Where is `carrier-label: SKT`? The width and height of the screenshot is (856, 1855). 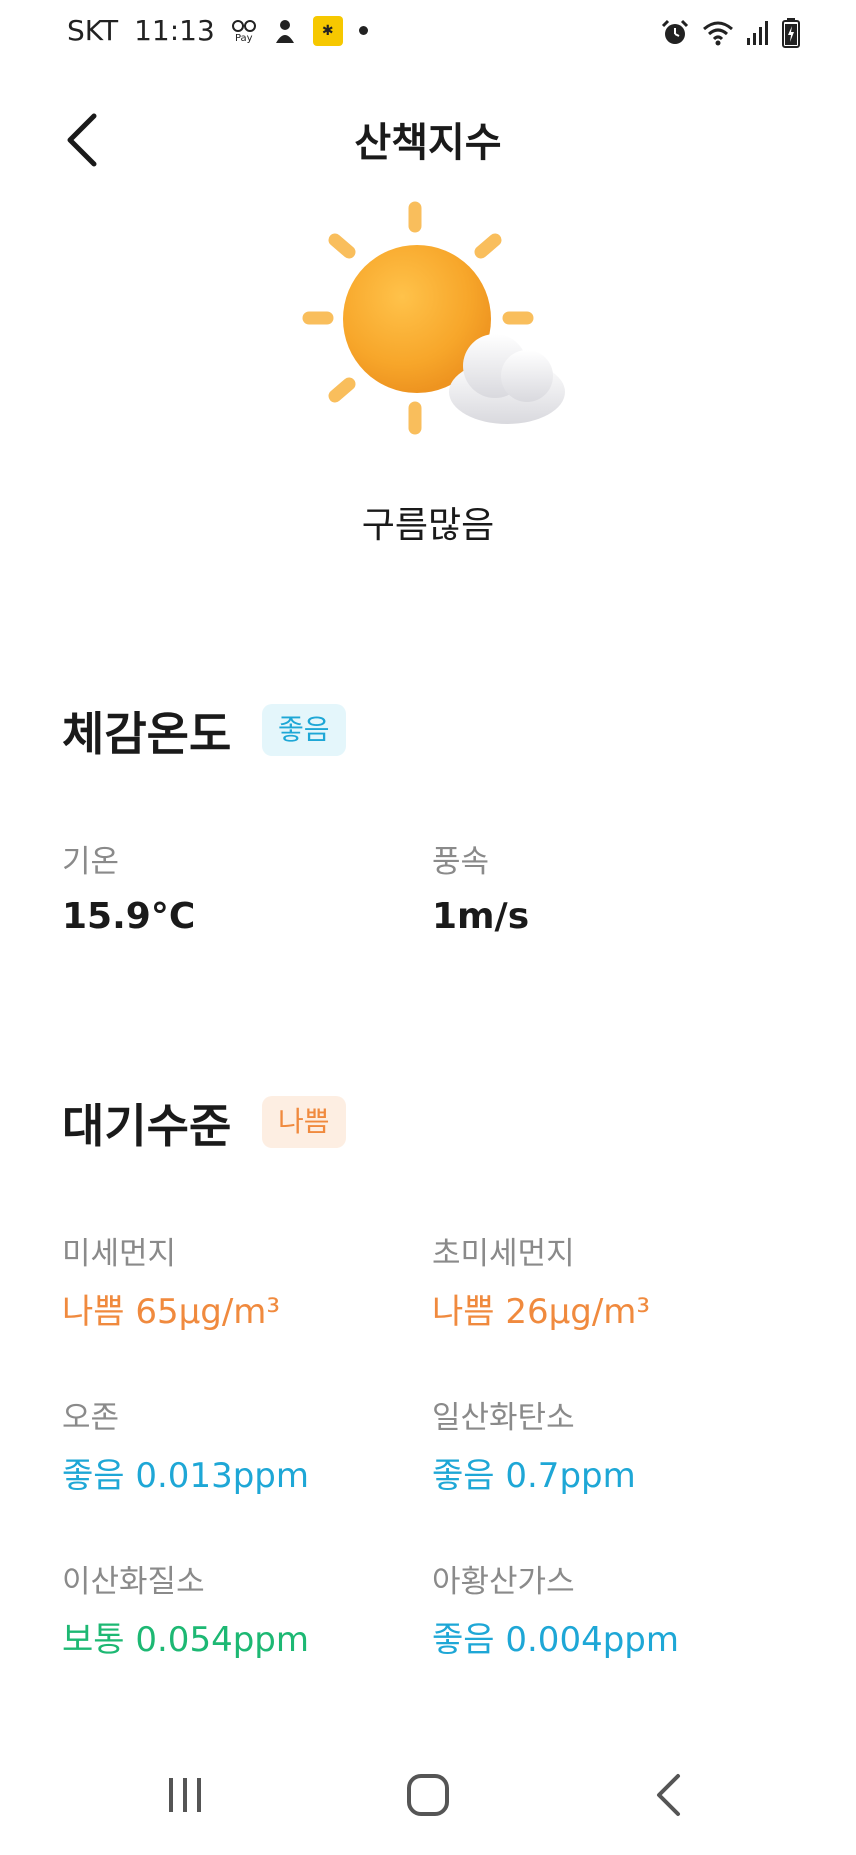
carrier-label: SKT is located at coordinates (93, 30).